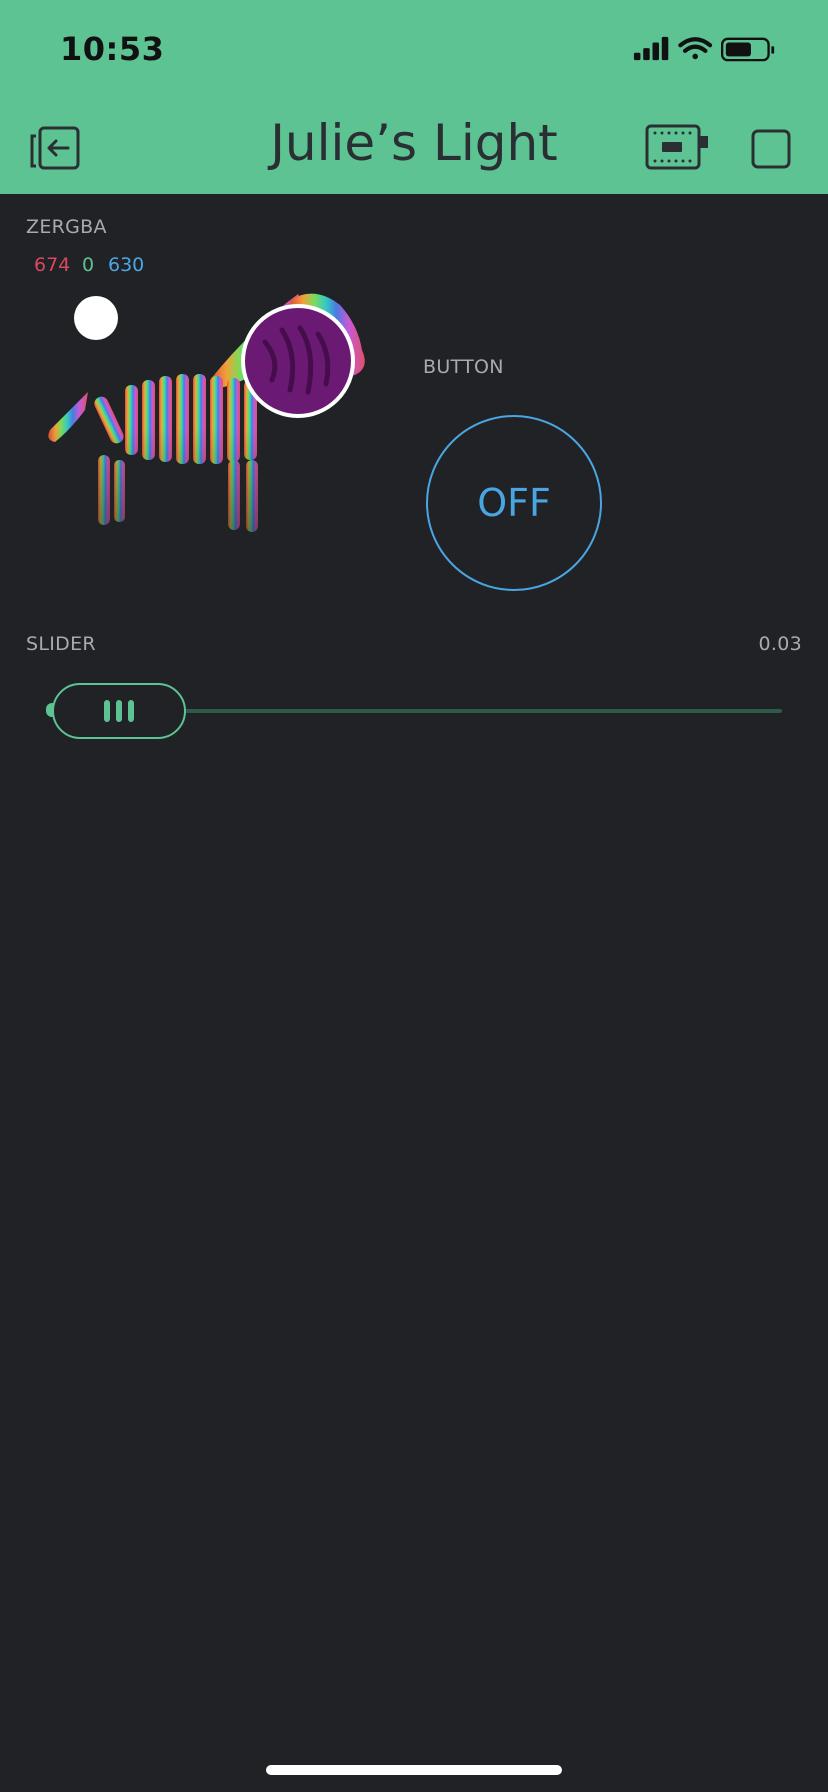 This screenshot has width=828, height=1792. Describe the element at coordinates (414, 50) in the screenshot. I see `status-bar: 10:53` at that location.